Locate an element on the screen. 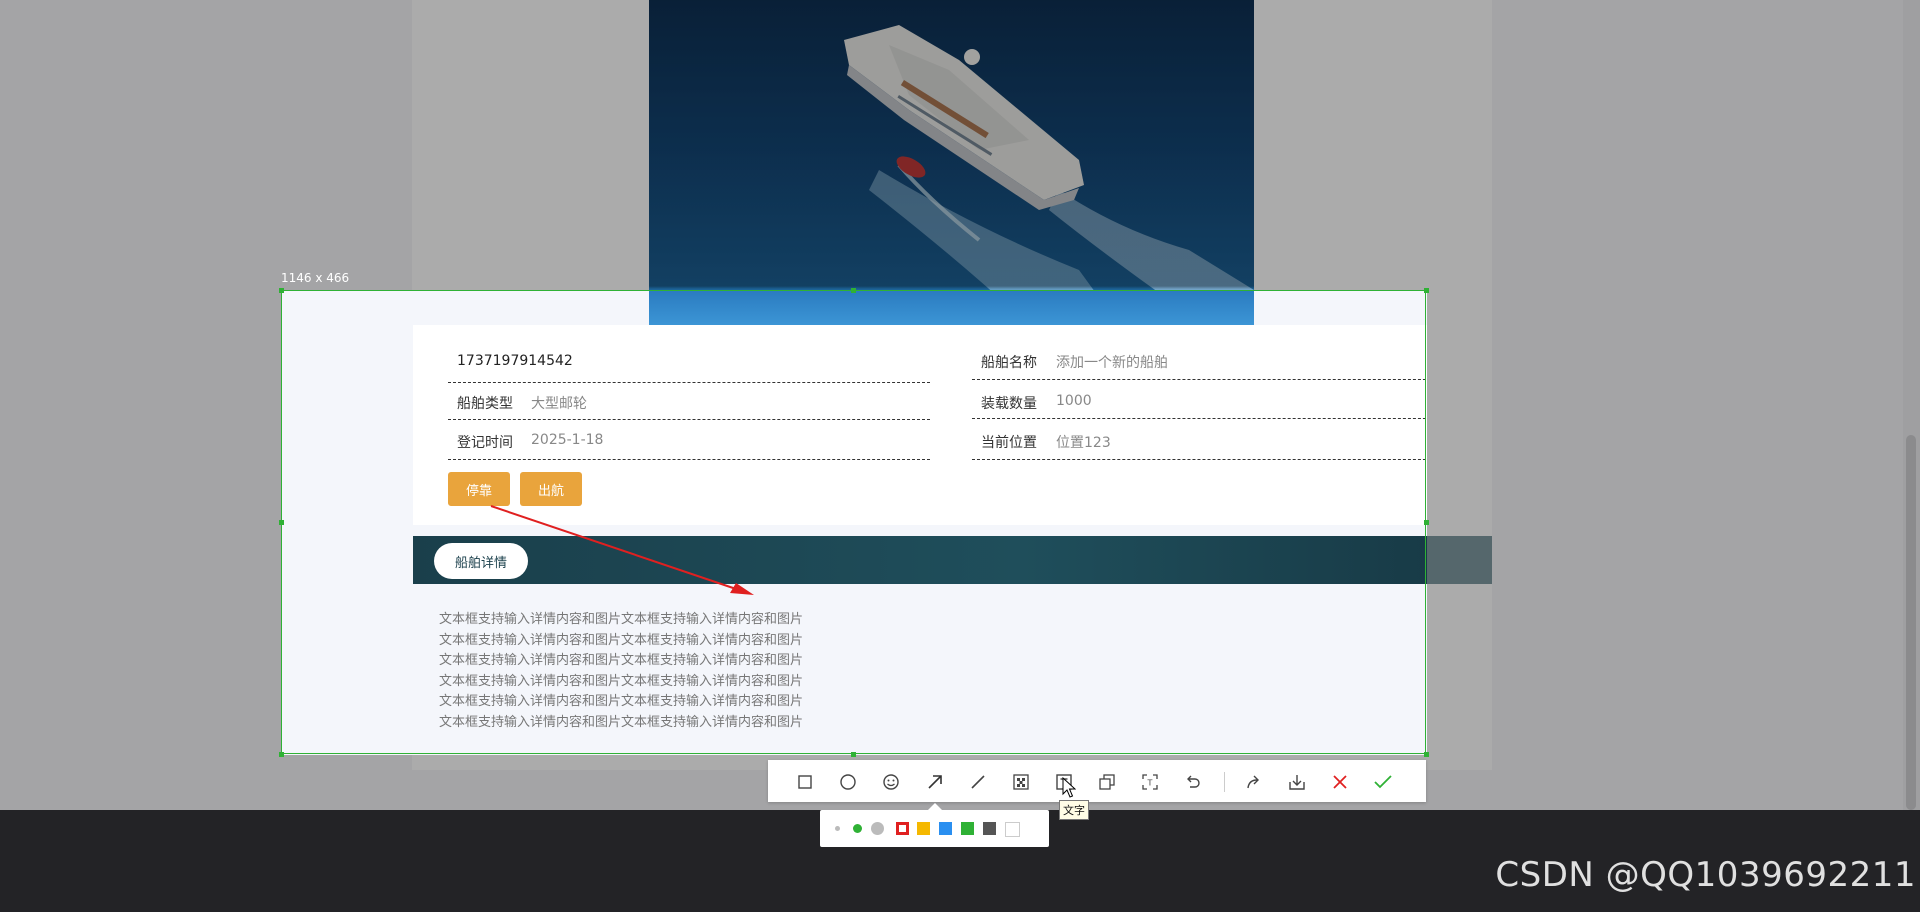 Image resolution: width=1920 pixels, height=912 pixels. color-swatch-white is located at coordinates (1012, 829).